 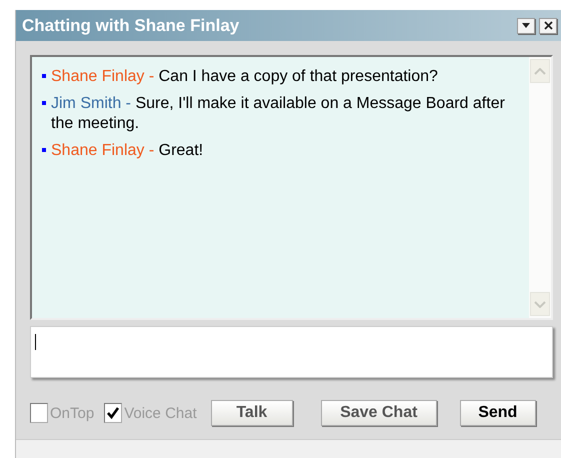 What do you see at coordinates (72, 413) in the screenshot?
I see `checkbox-label: OnTop` at bounding box center [72, 413].